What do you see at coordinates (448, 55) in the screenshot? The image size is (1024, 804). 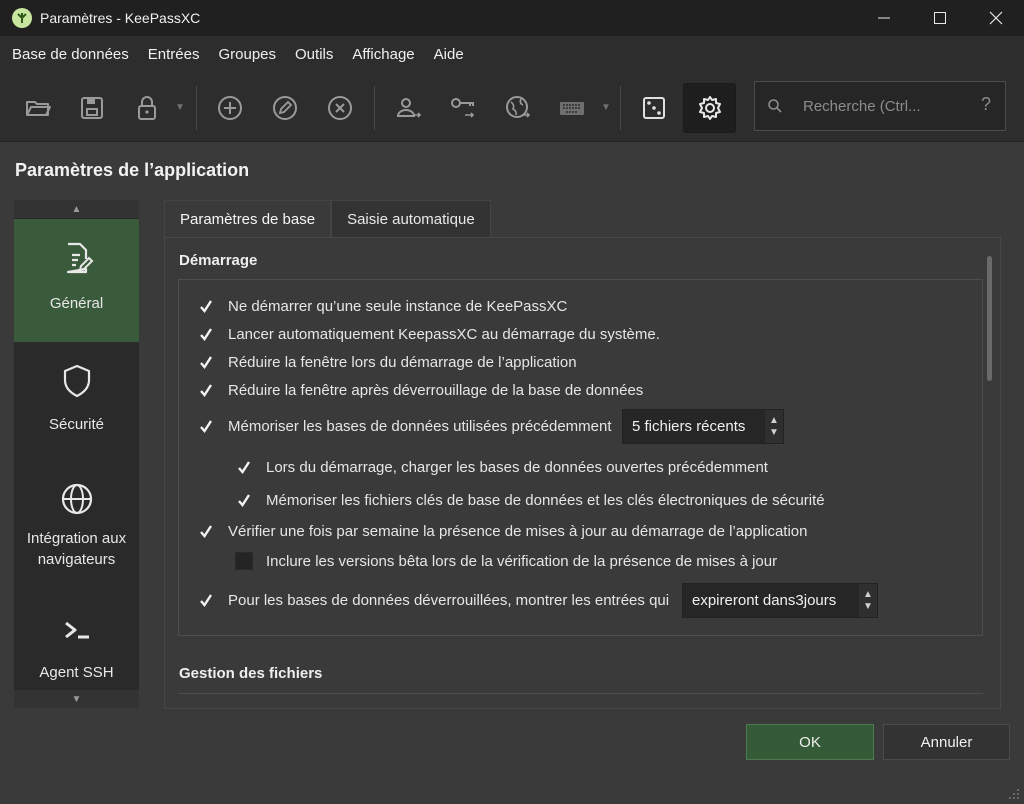 I see `menu-help: Aide` at bounding box center [448, 55].